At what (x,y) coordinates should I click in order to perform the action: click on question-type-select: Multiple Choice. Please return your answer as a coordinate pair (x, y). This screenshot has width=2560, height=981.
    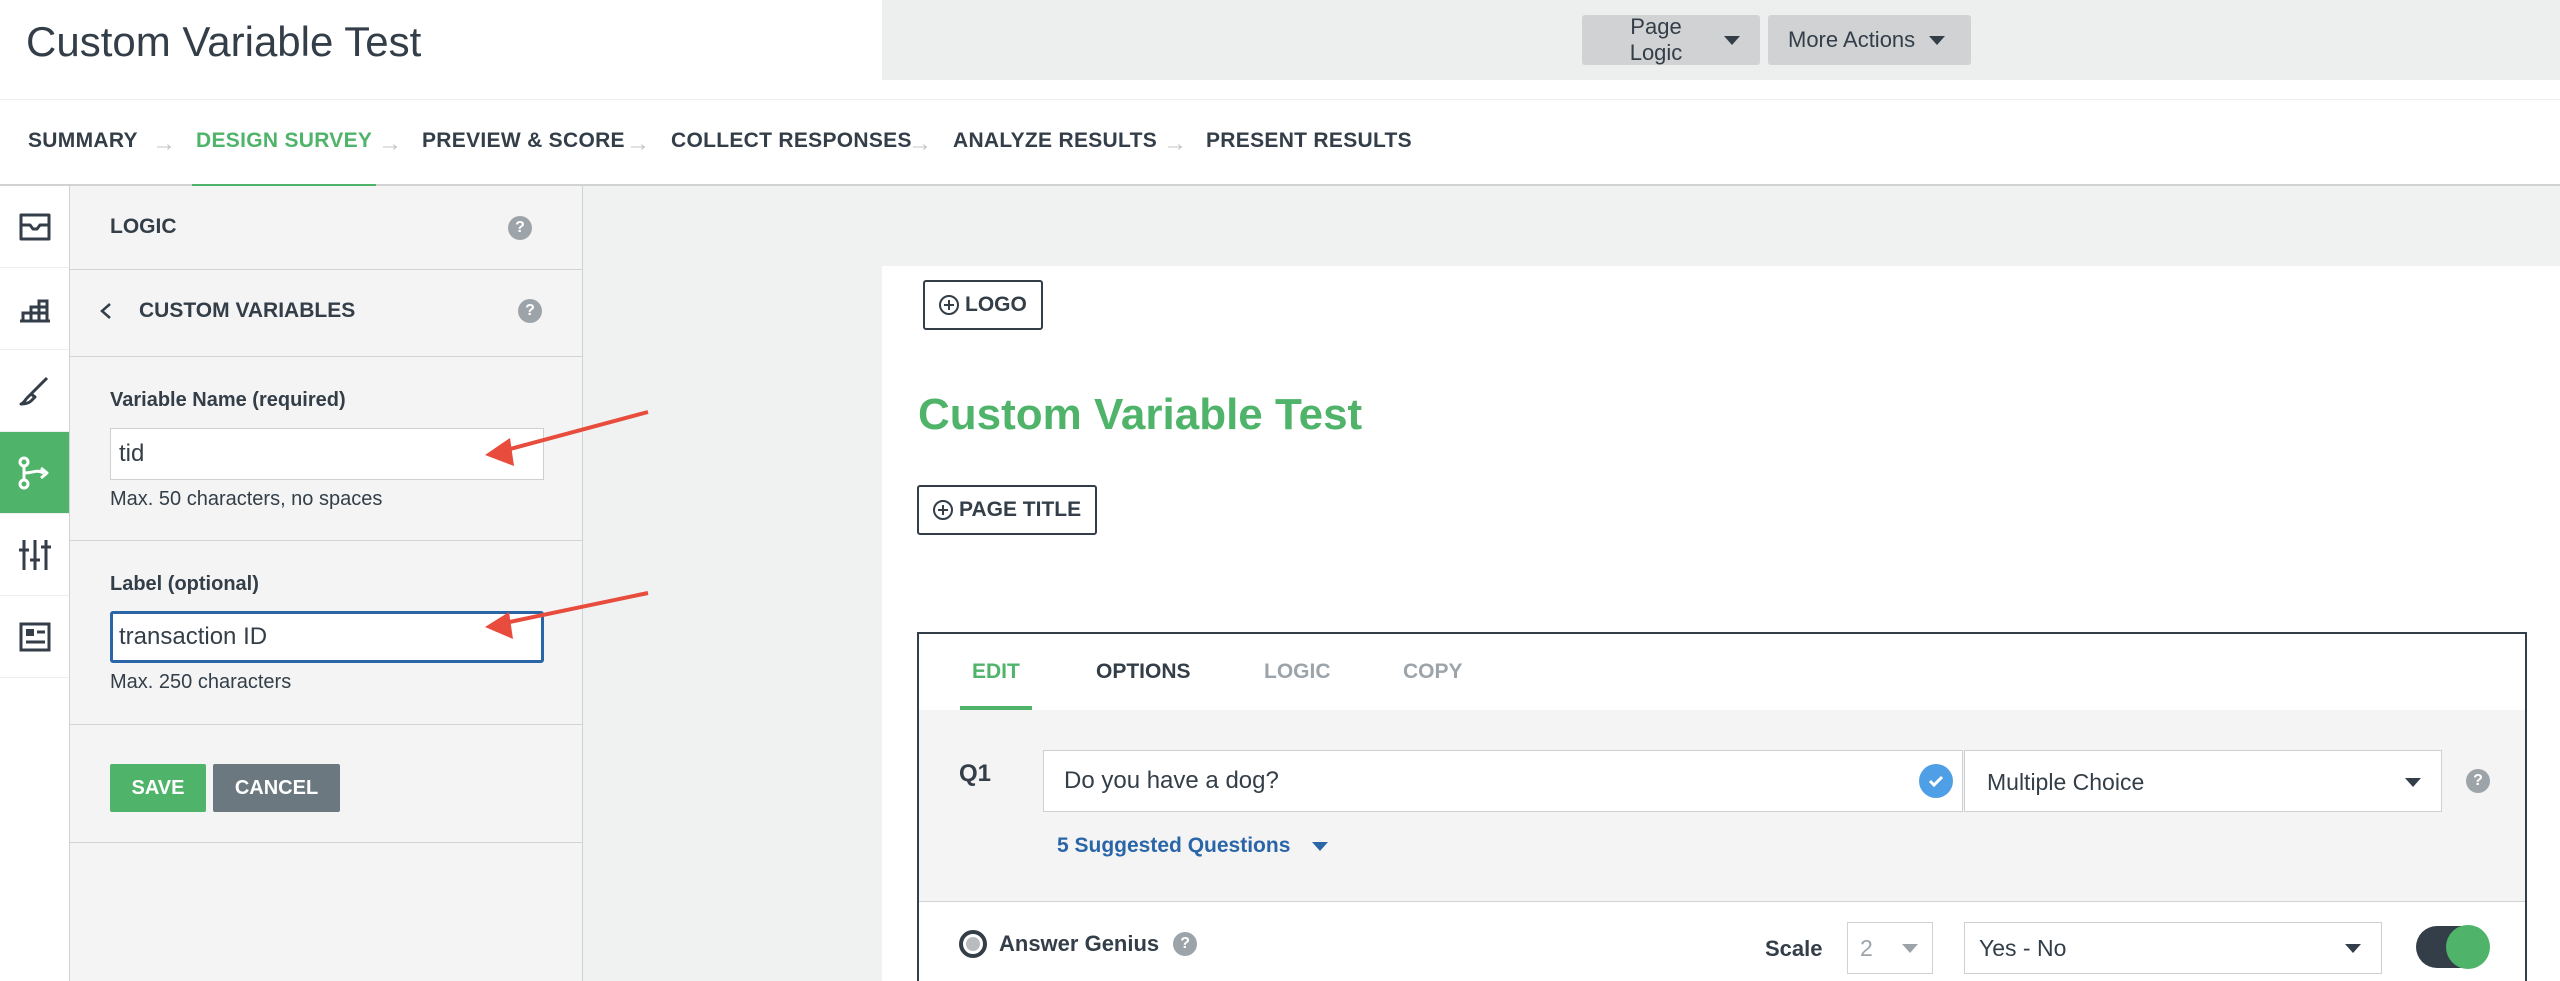
    Looking at the image, I should click on (2203, 781).